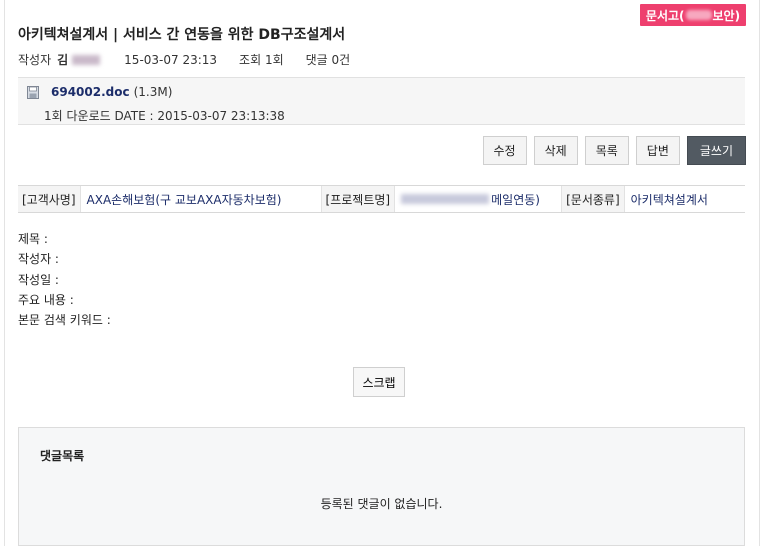 The height and width of the screenshot is (546, 765). What do you see at coordinates (182, 35) in the screenshot?
I see `page-title: 아키텍쳐설계서 | 서비스 간 연동을 위한 DB구조설계서` at bounding box center [182, 35].